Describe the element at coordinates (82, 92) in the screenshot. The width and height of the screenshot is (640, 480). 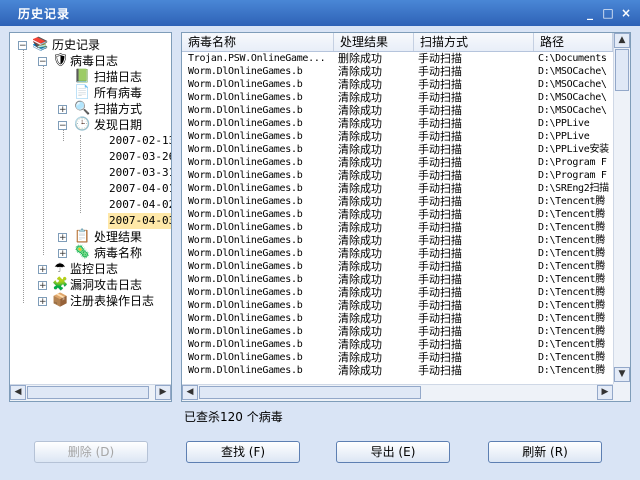
I see `document-icon: 📄` at that location.